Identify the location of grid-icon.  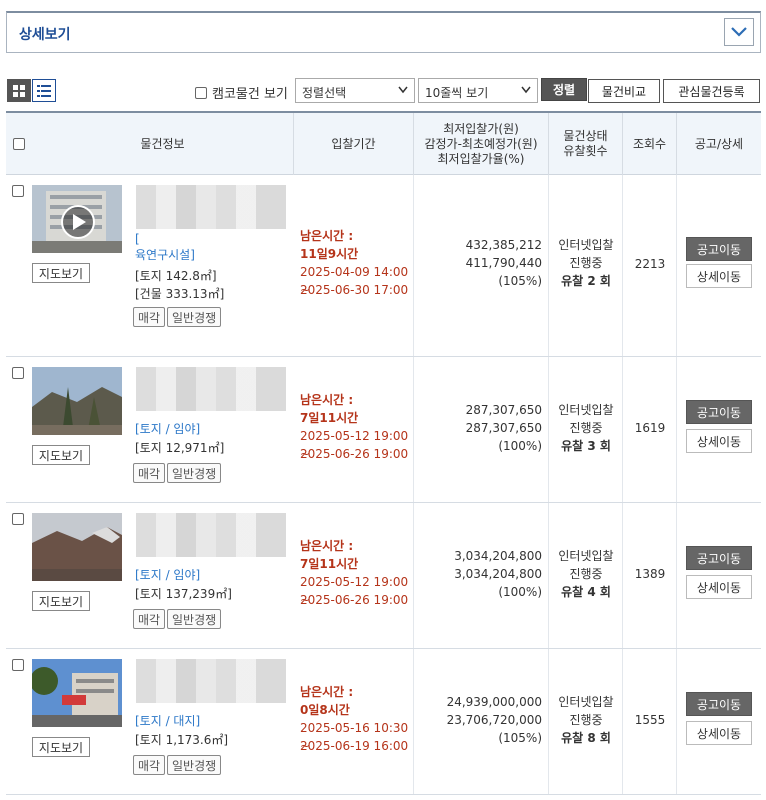
(19, 90).